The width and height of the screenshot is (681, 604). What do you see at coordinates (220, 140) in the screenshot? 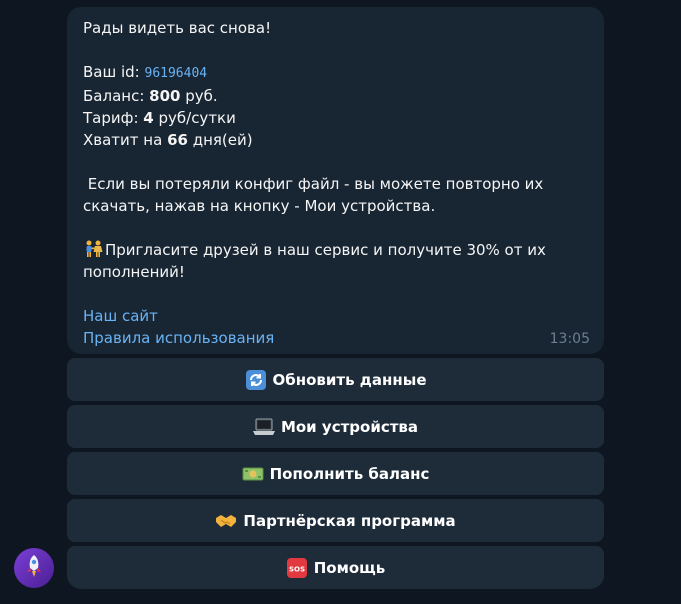
I see `enough-unit: дня(ей)` at bounding box center [220, 140].